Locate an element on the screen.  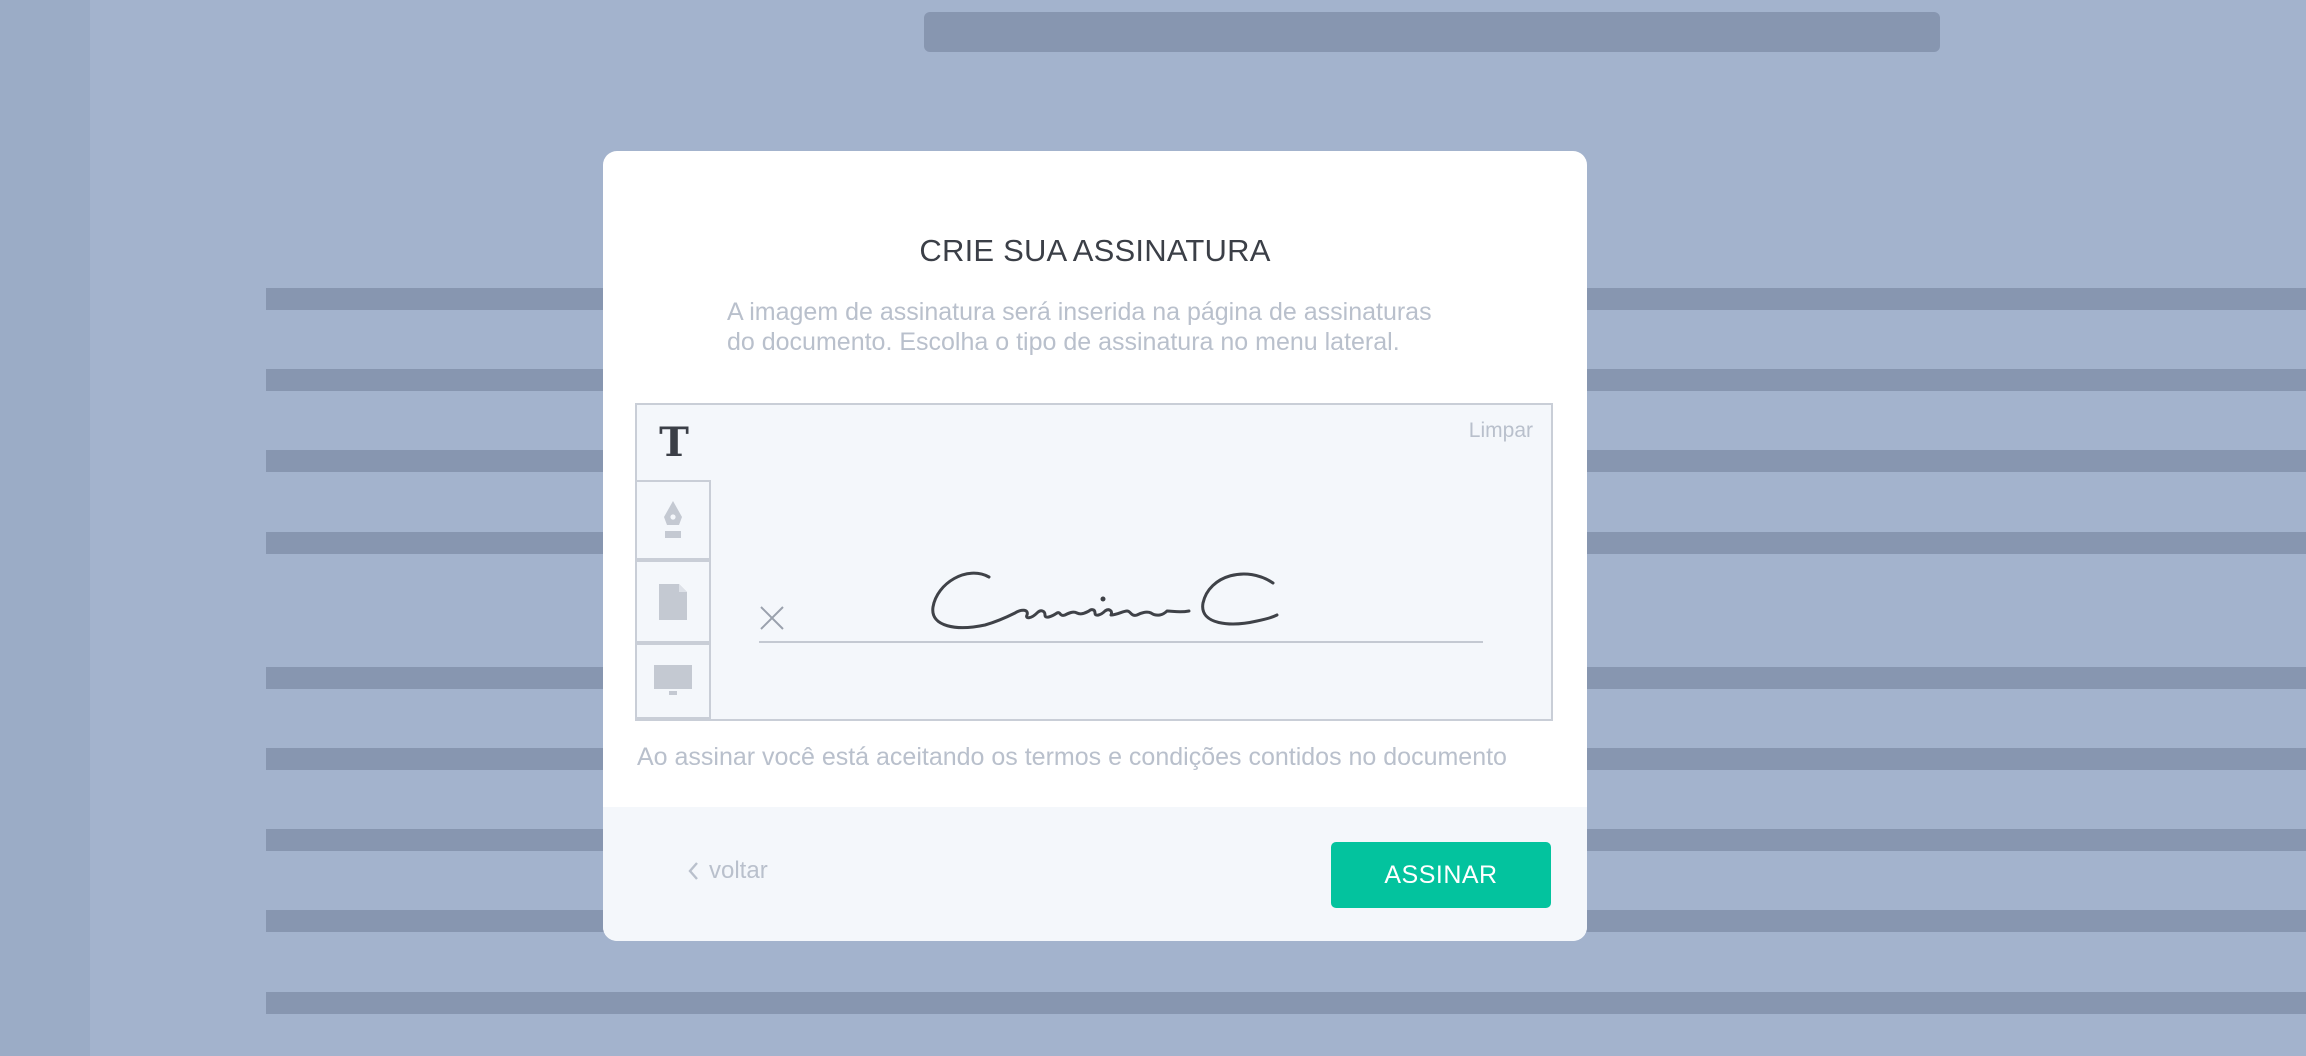
document-left-strip is located at coordinates (45, 528).